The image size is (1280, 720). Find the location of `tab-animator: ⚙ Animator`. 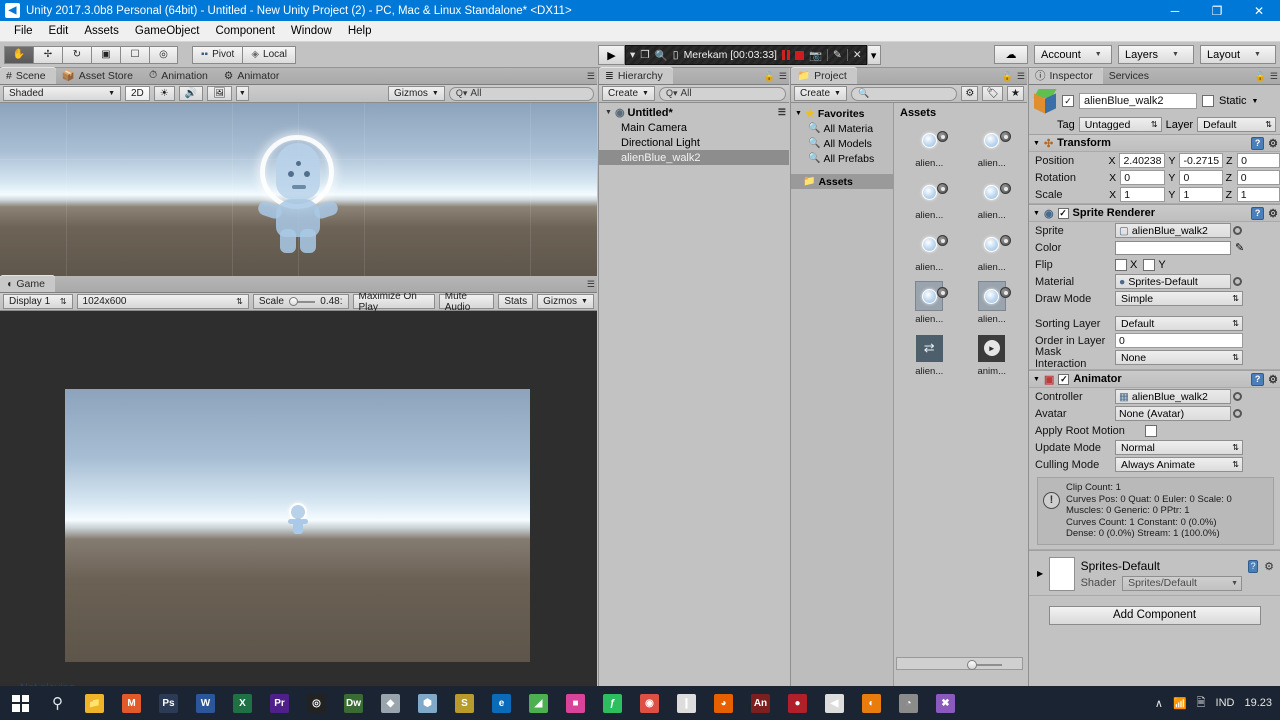

tab-animator: ⚙ Animator is located at coordinates (253, 75).